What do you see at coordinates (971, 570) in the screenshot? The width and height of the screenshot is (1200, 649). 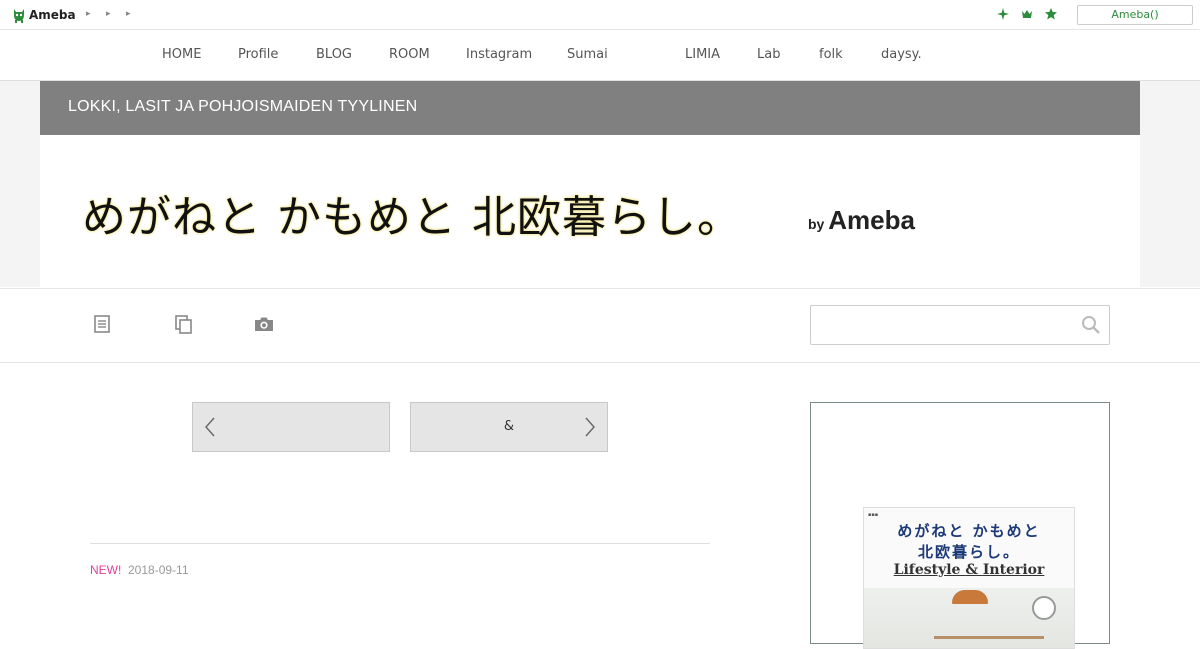 I see `book-subtitle-amp: &` at bounding box center [971, 570].